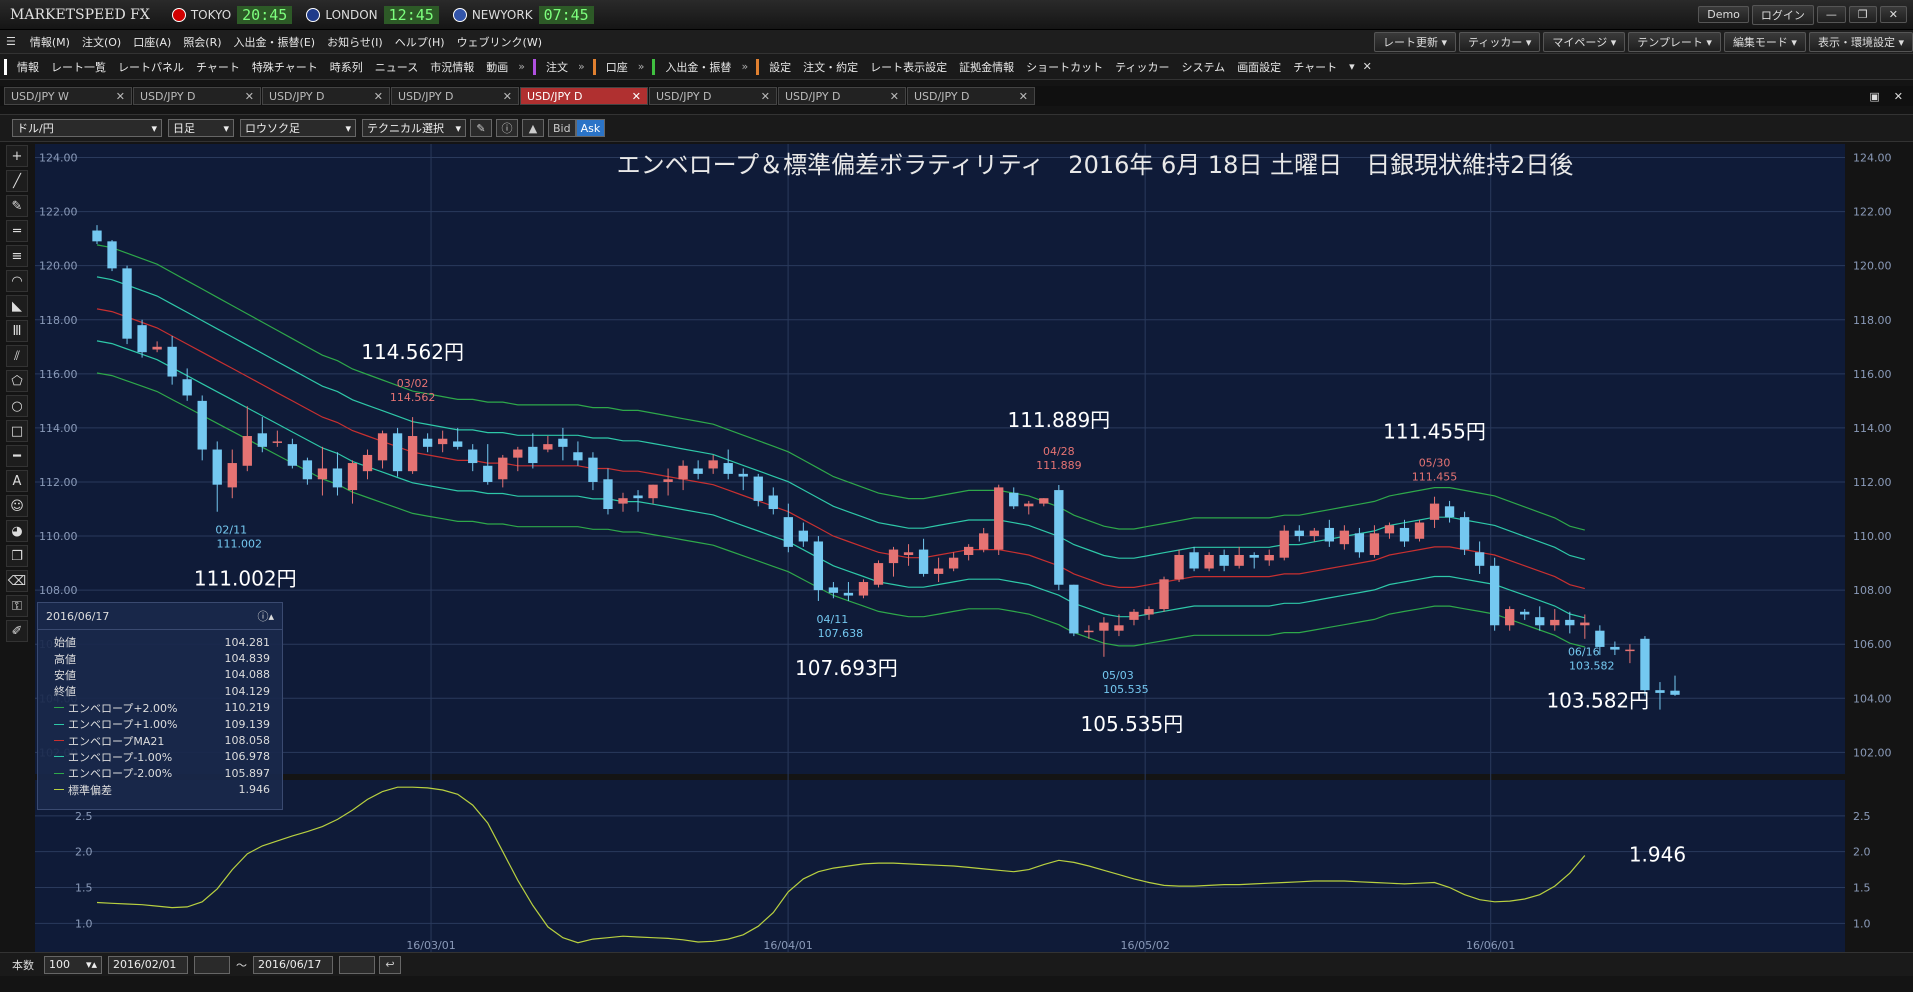 This screenshot has height=992, width=1913. What do you see at coordinates (17, 231) in the screenshot?
I see `hline-icon: ═` at bounding box center [17, 231].